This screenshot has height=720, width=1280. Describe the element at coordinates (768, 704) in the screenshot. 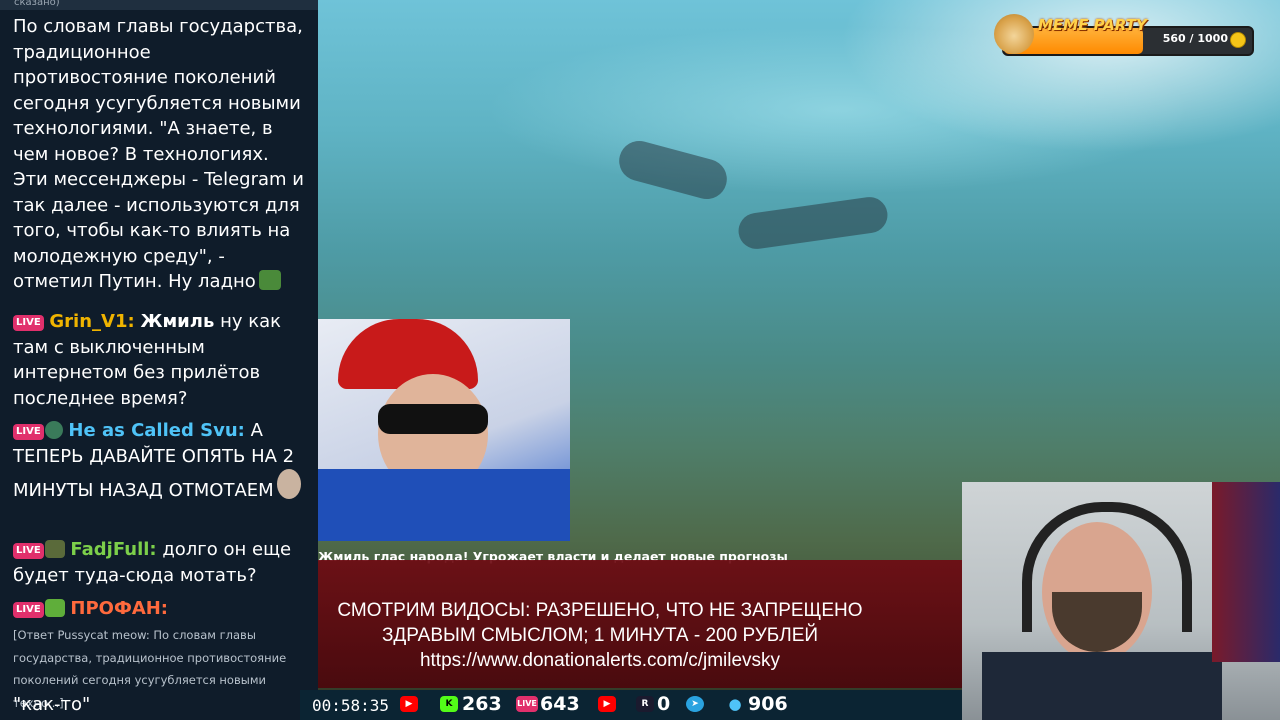

I see `viewers-count: 906` at that location.